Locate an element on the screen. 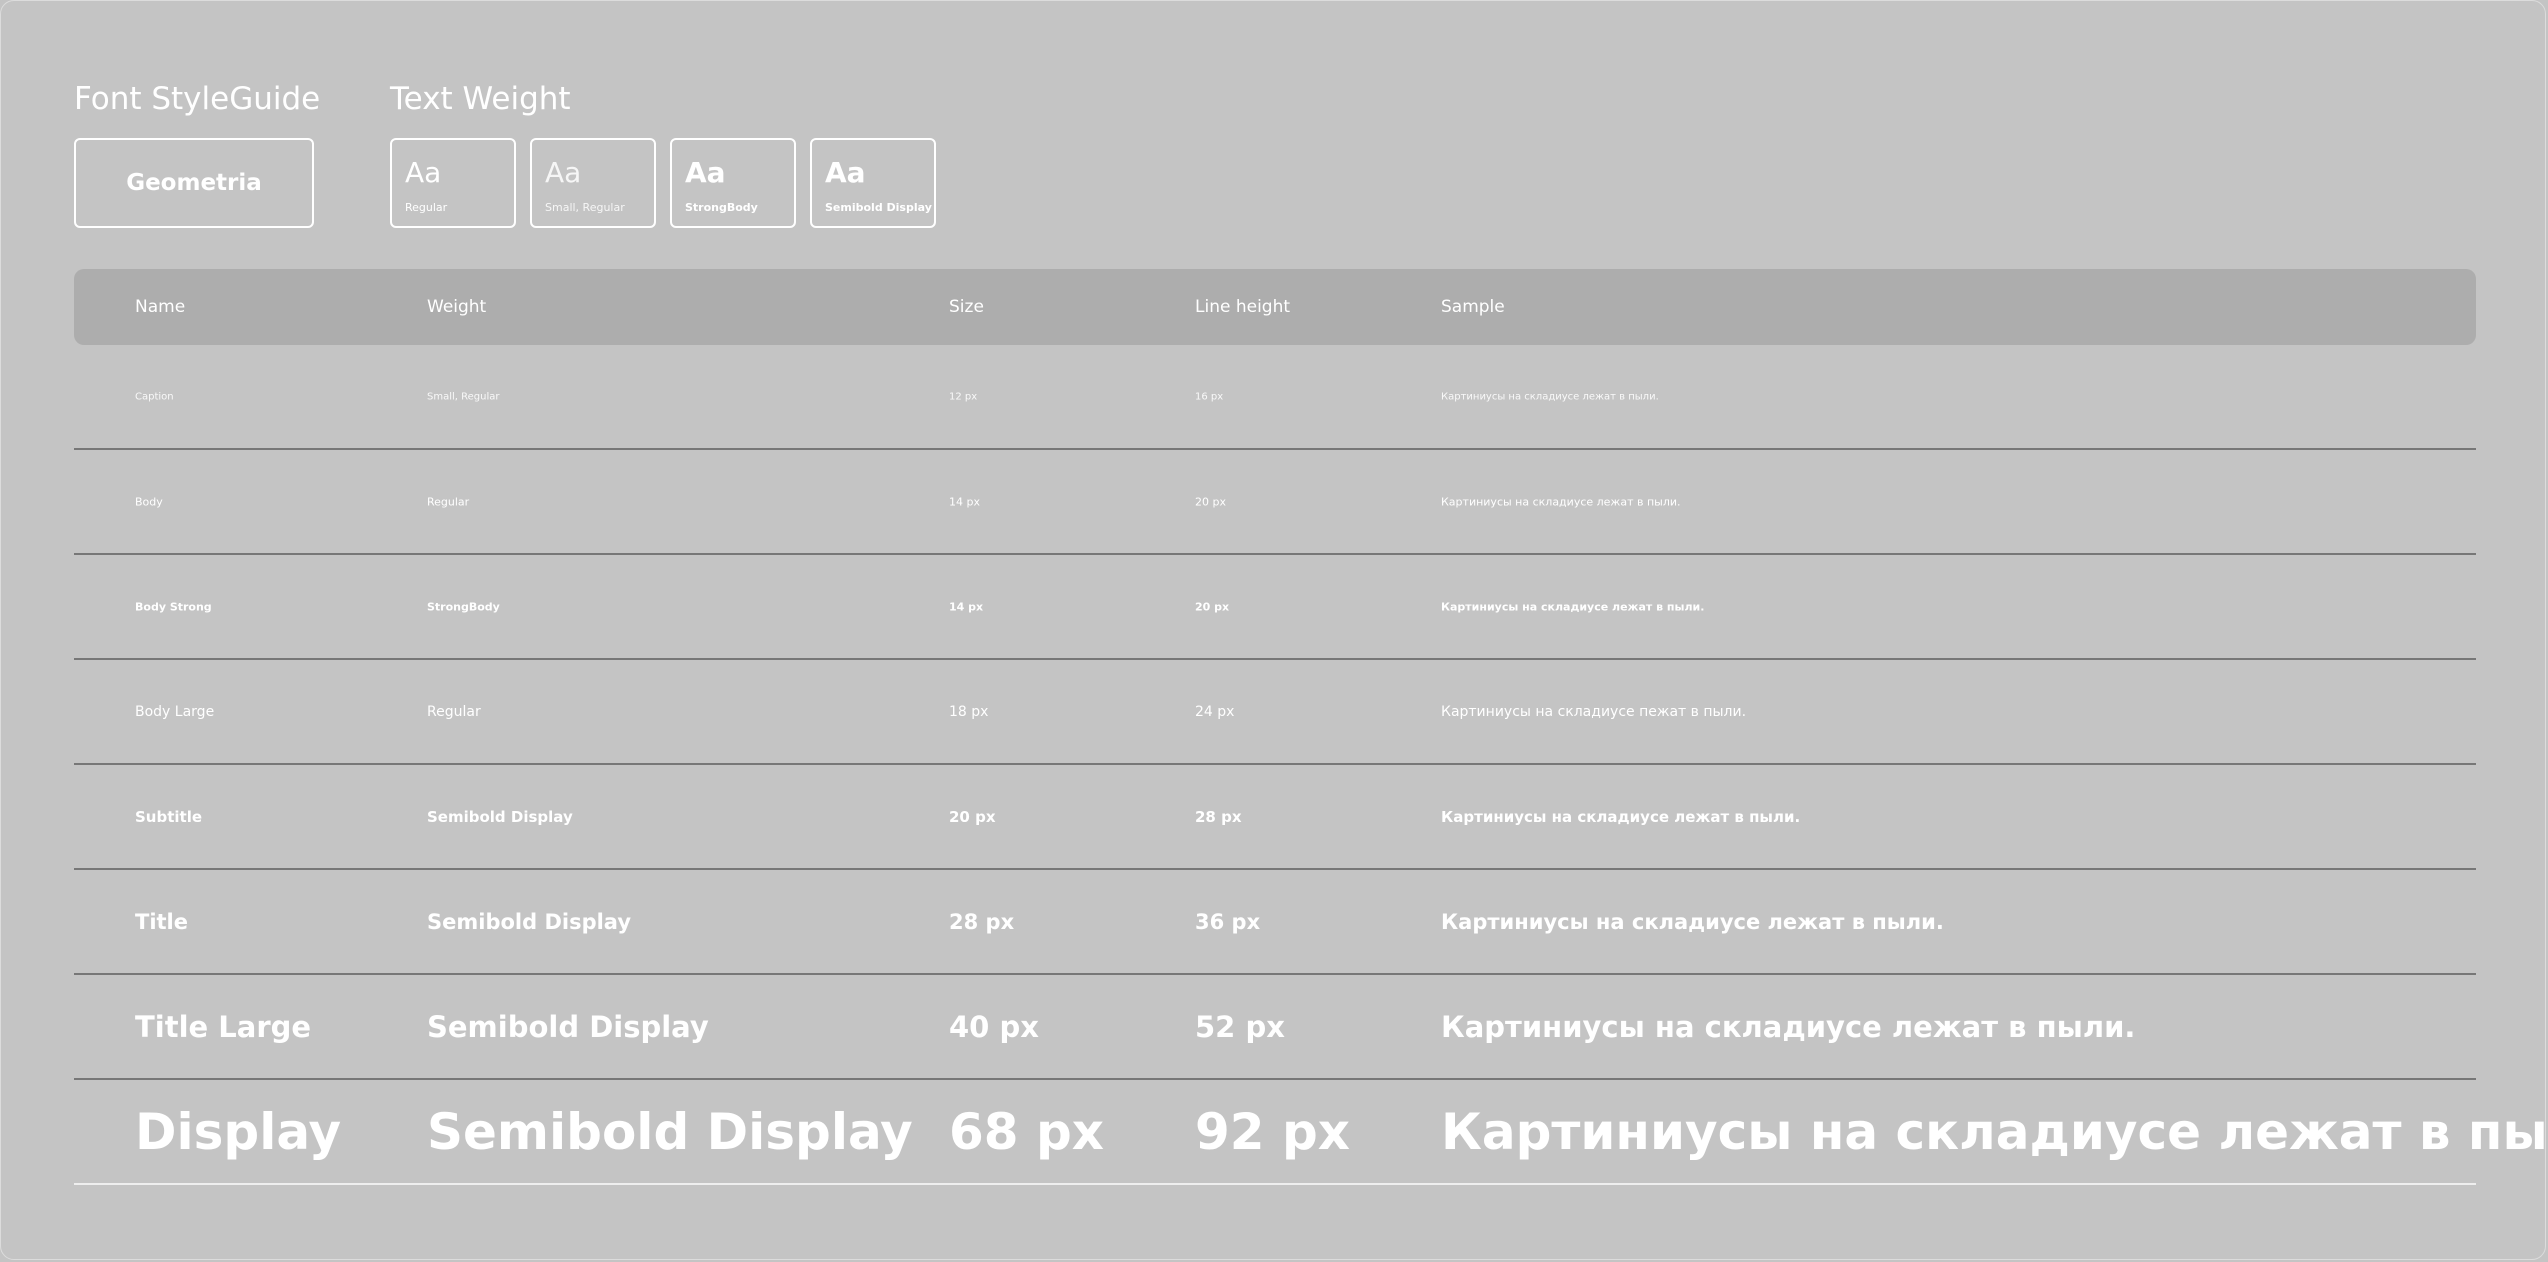 The image size is (2548, 1262). table-header: Name Weight Size Line height Sample is located at coordinates (1275, 307).